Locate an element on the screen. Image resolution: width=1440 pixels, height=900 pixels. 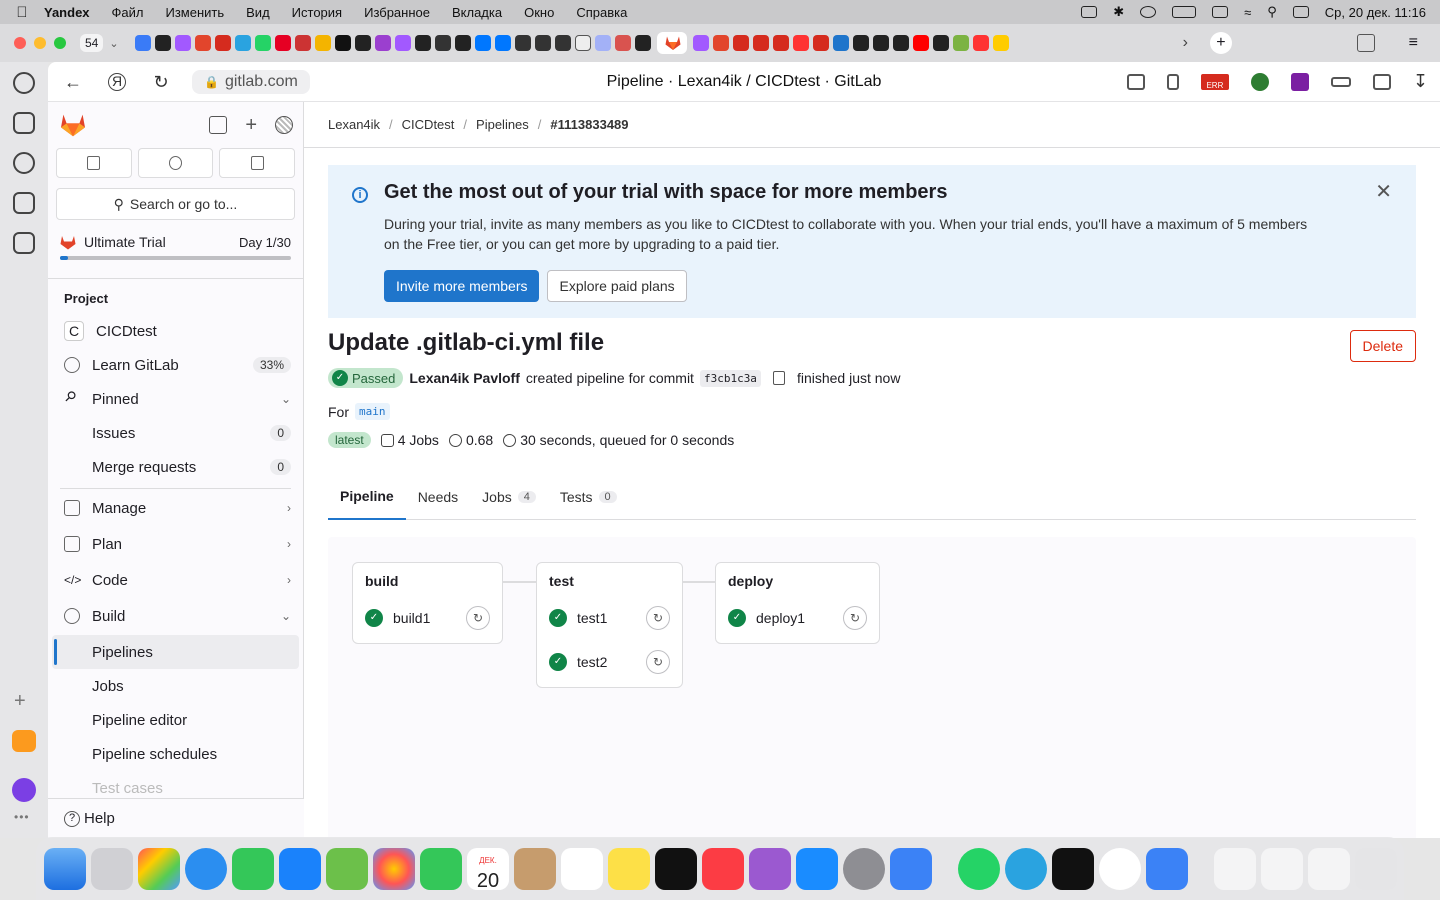
url-field: 🔒 gitlab.com is located at coordinates (251, 81).